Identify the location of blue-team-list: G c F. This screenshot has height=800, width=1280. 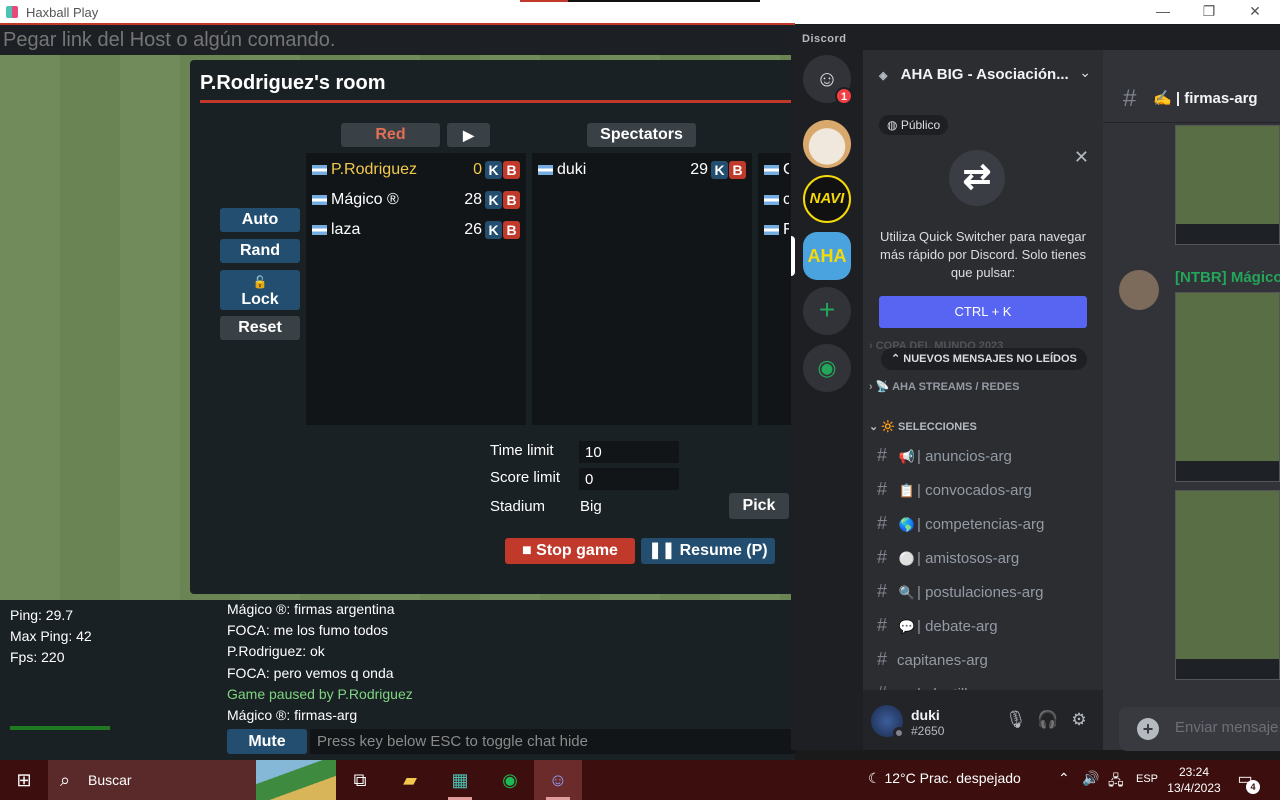
(776, 289).